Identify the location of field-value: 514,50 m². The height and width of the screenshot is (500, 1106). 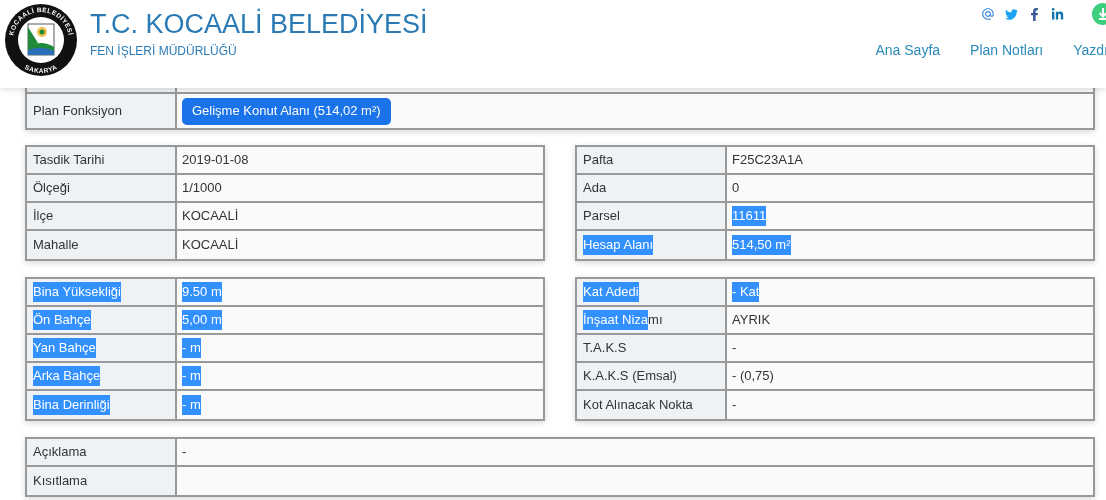
(910, 245).